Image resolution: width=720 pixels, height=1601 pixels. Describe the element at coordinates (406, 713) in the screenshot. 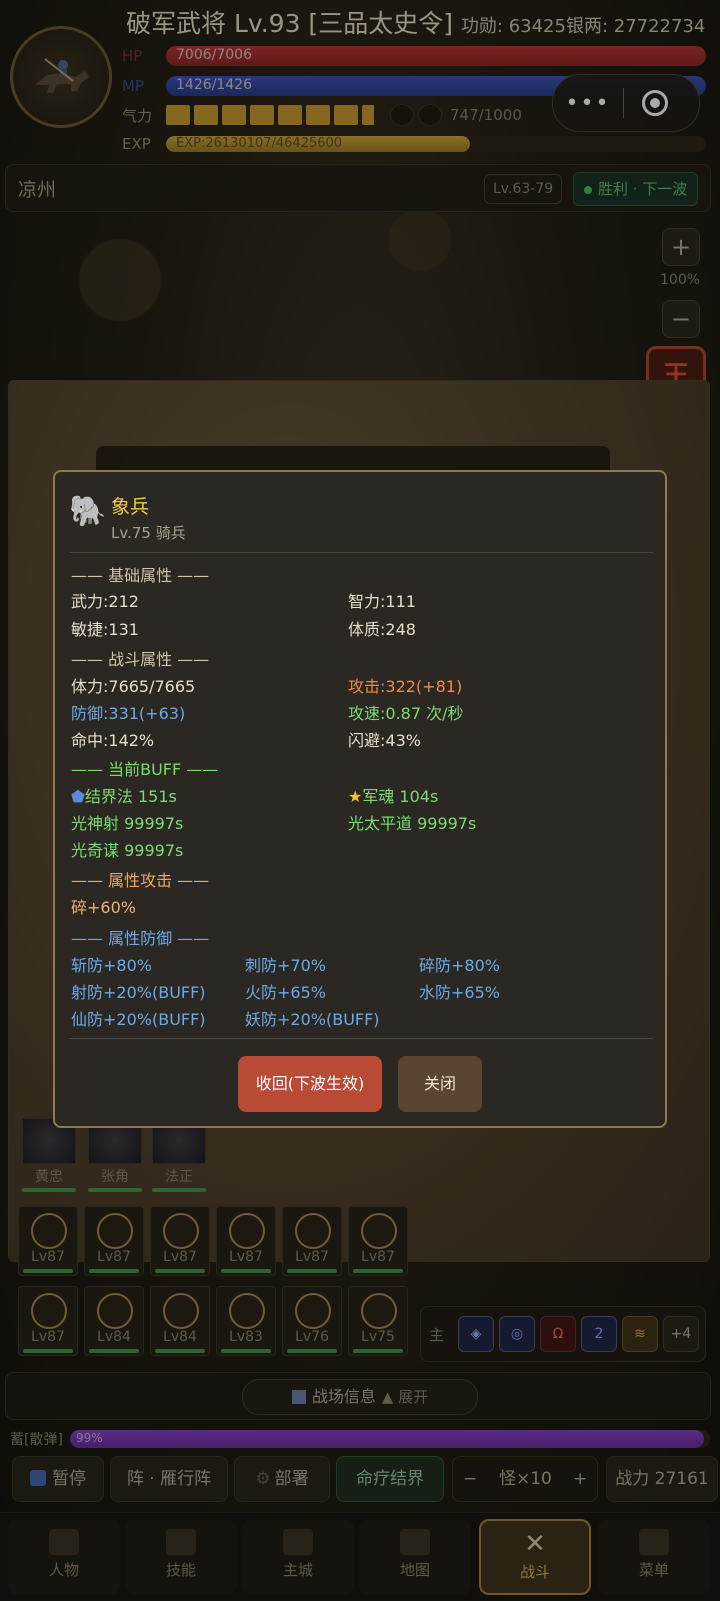

I see `stat-attack-speed: 攻速:0.87 次/秒` at that location.